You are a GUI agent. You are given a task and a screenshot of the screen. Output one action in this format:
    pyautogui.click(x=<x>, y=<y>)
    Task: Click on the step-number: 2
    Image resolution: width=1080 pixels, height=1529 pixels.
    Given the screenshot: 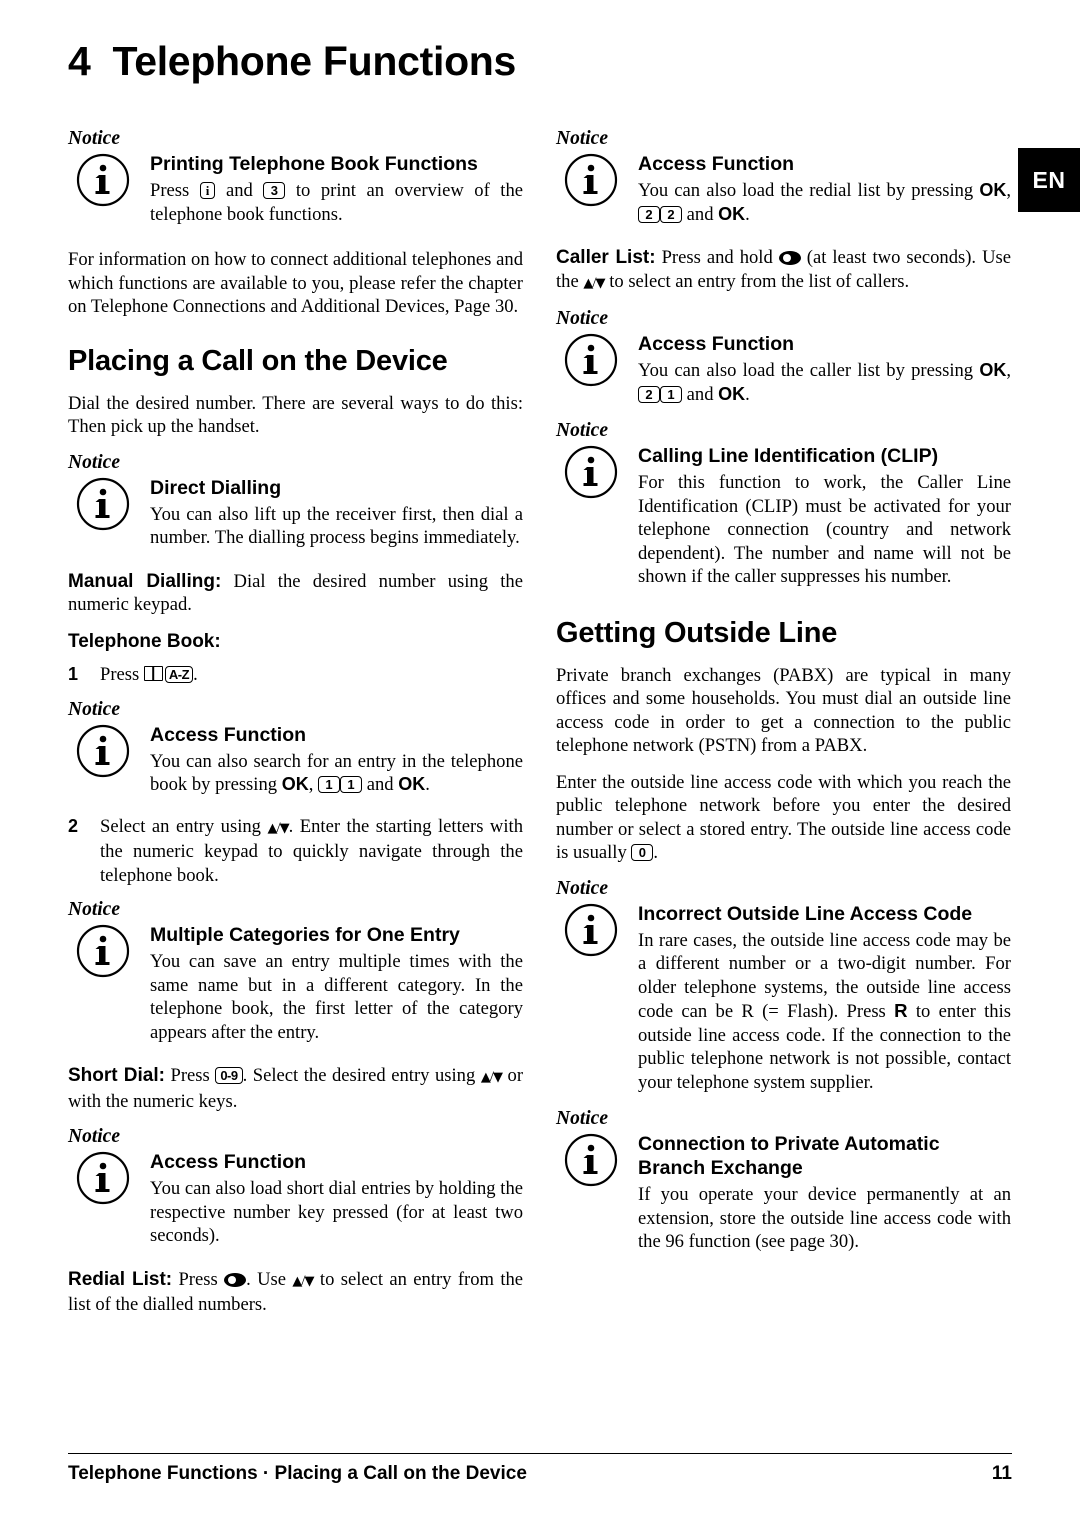 What is the action you would take?
    pyautogui.click(x=73, y=825)
    